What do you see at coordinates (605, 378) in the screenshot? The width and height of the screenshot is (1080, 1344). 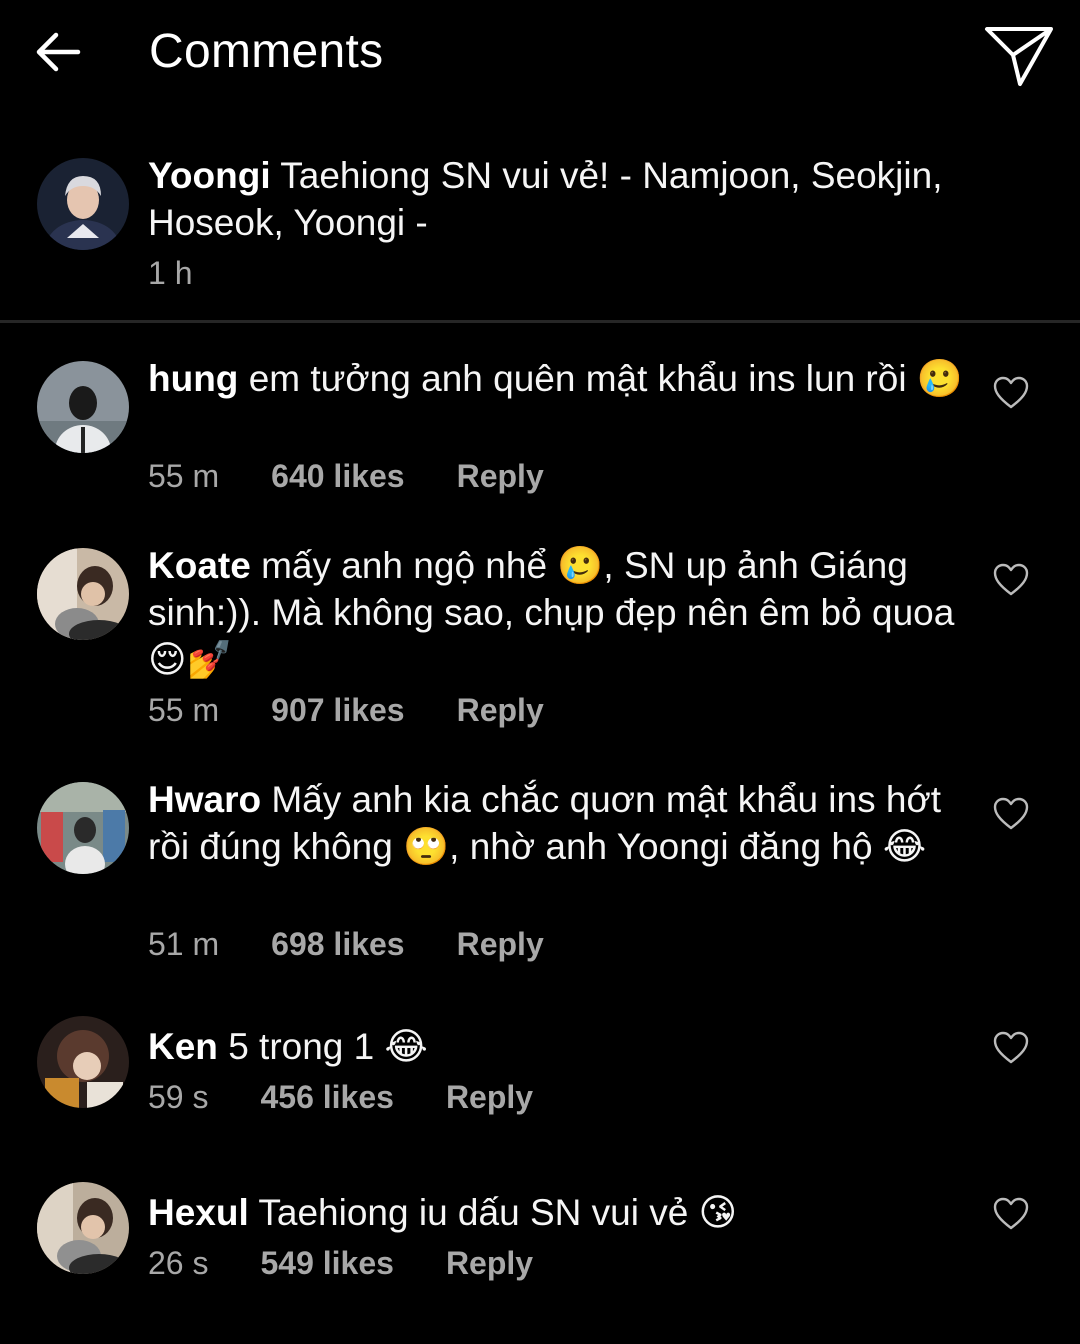 I see `comment-body: em tưởng anh quên mật khẩu ins lun rồi 🥲` at bounding box center [605, 378].